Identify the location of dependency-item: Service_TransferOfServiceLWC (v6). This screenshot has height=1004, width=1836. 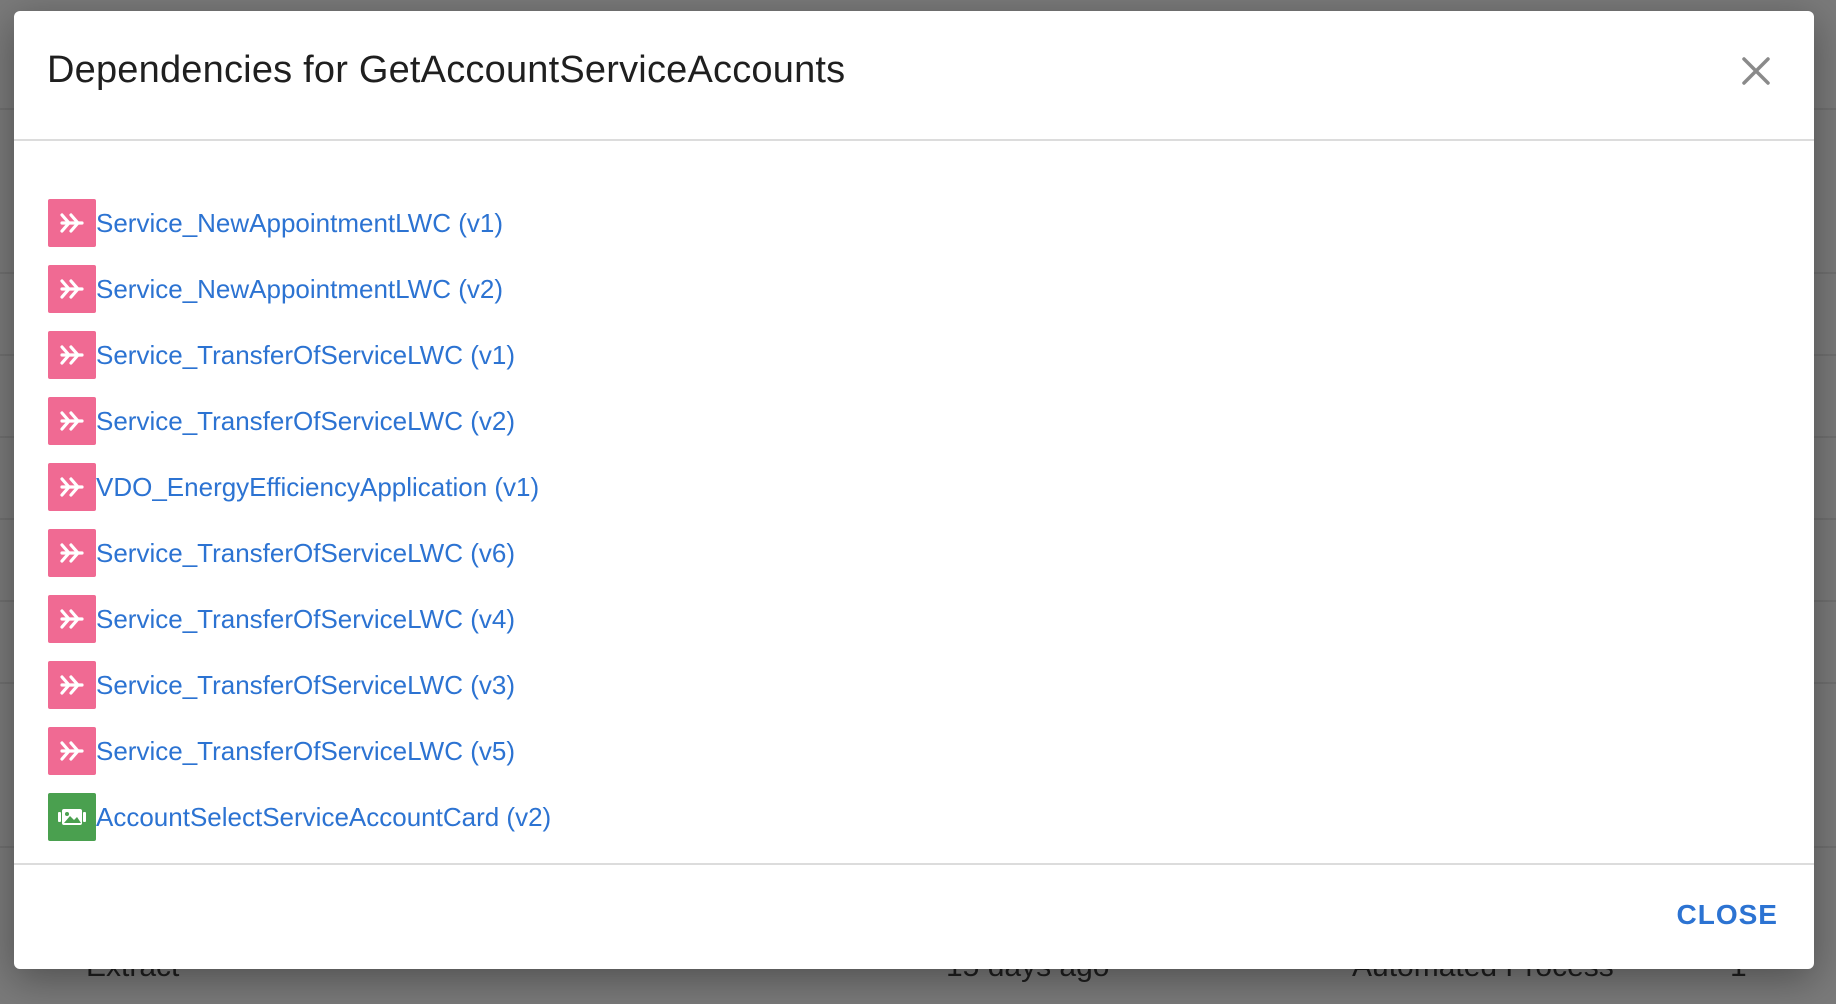
(299, 553).